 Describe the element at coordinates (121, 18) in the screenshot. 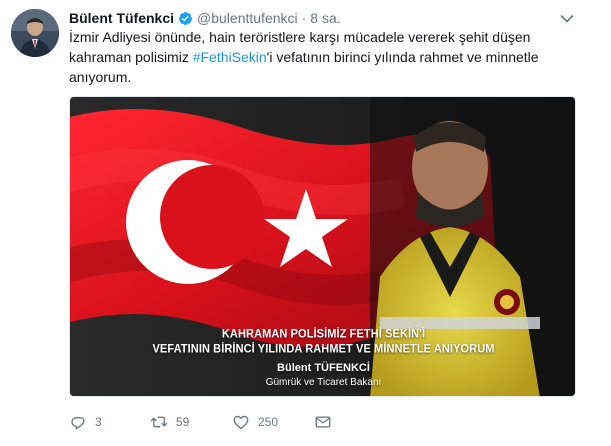

I see `author-name: Bülent Tüfenkci` at that location.